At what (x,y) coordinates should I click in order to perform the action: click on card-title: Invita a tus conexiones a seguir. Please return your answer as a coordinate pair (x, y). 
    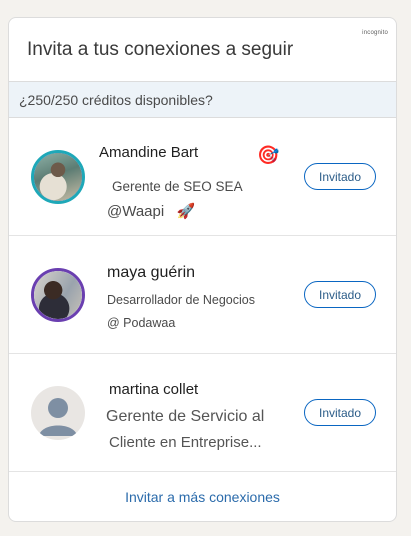
    Looking at the image, I should click on (160, 49).